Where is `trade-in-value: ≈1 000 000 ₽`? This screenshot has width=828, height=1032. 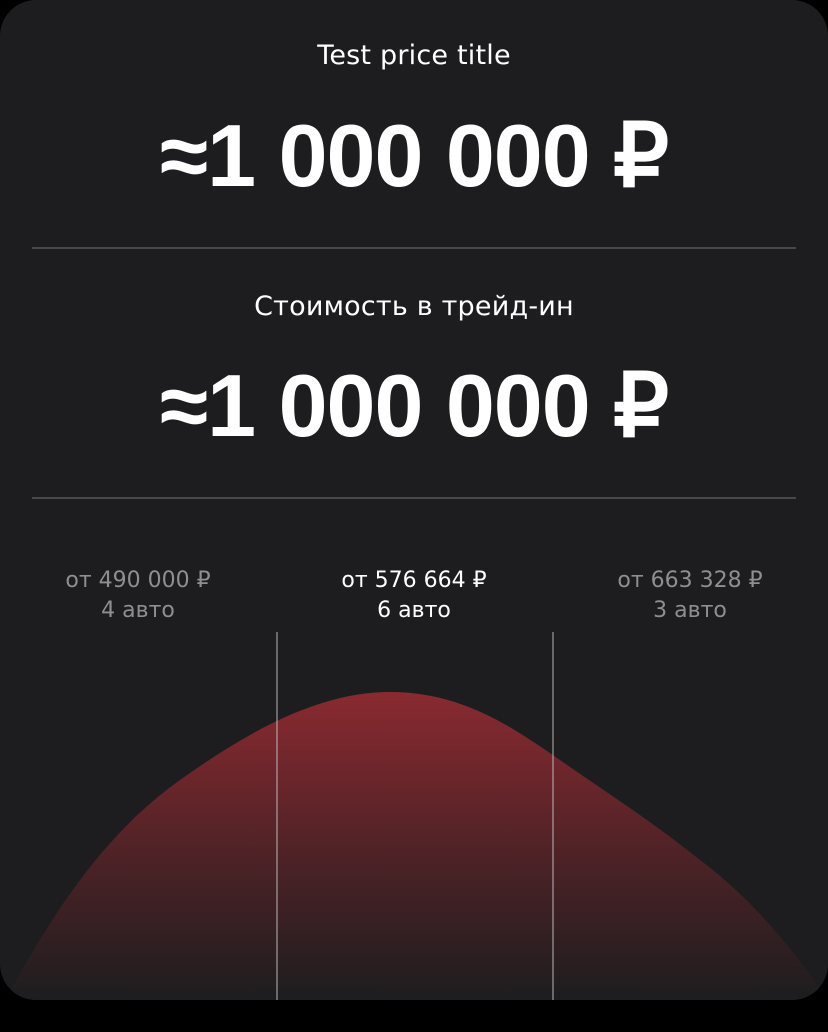 trade-in-value: ≈1 000 000 ₽ is located at coordinates (414, 405).